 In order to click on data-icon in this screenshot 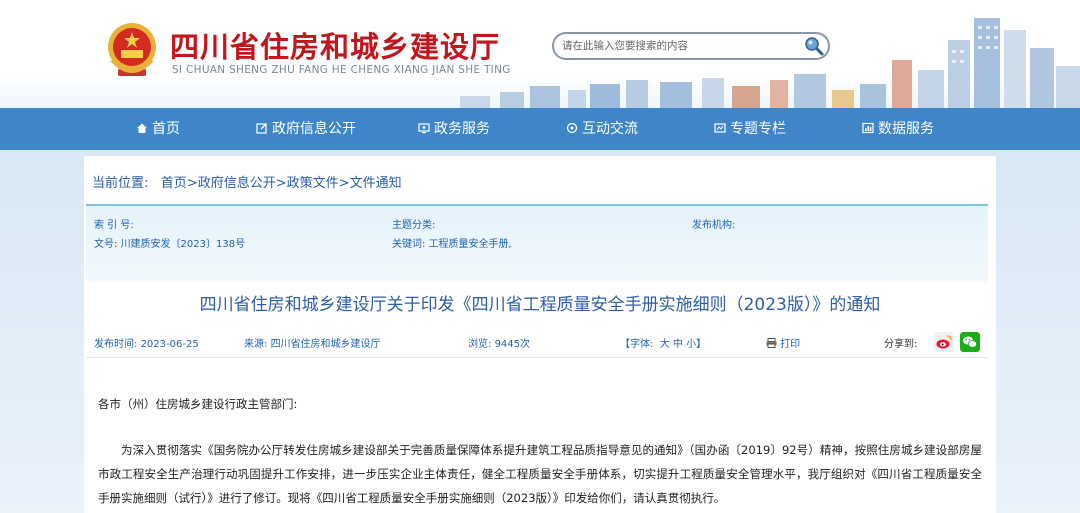, I will do `click(868, 128)`.